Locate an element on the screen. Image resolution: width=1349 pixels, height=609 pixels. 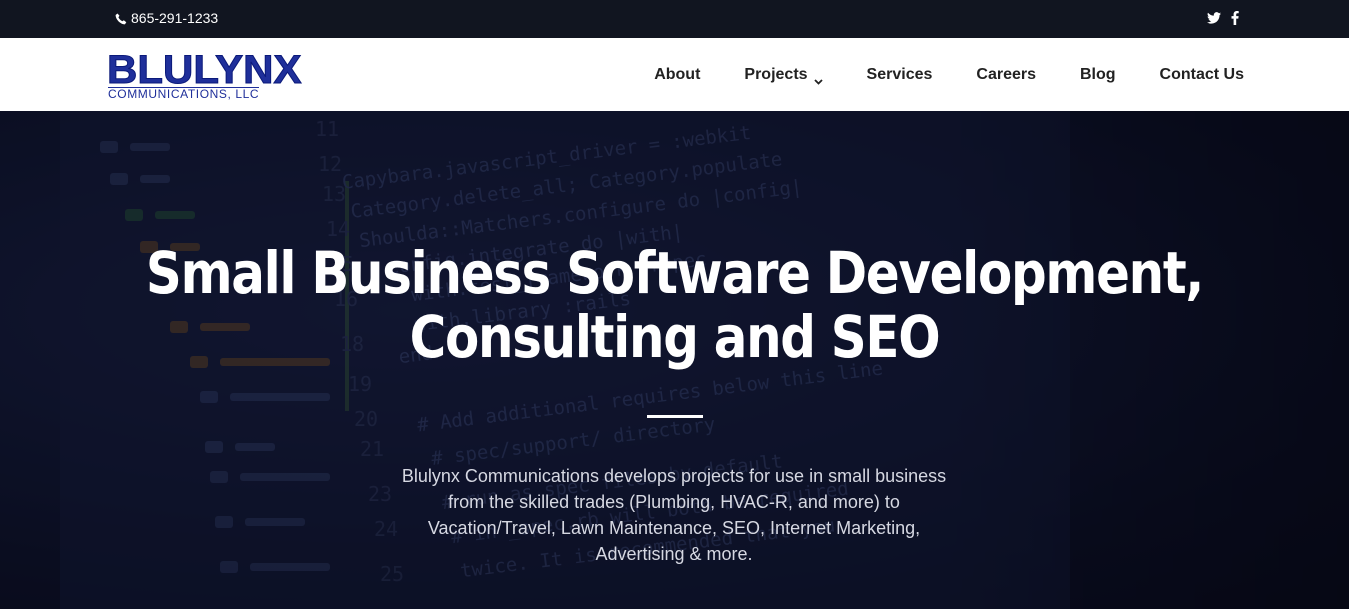
logo-wordmark: BLULYNX is located at coordinates (204, 70).